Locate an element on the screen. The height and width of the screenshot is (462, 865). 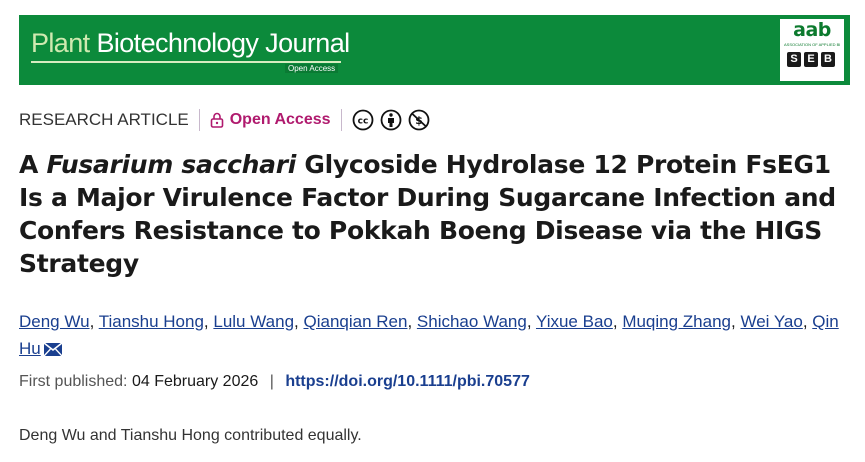
license-icons: cc $ is located at coordinates (391, 120).